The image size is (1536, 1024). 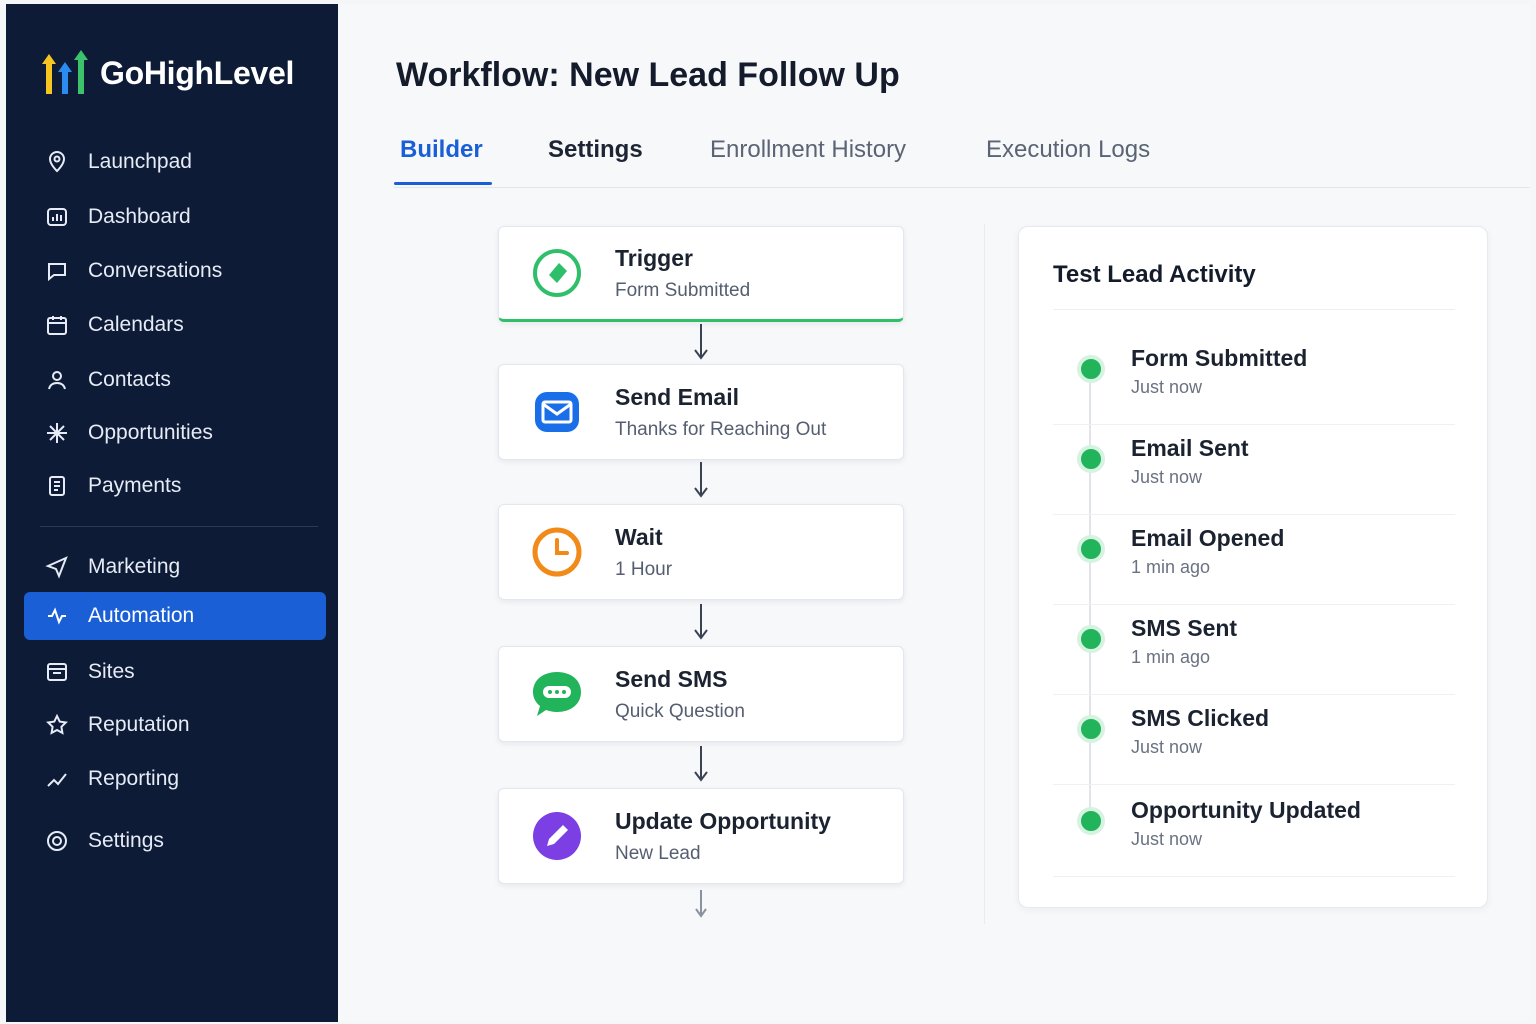 I want to click on payments-icon, so click(x=57, y=486).